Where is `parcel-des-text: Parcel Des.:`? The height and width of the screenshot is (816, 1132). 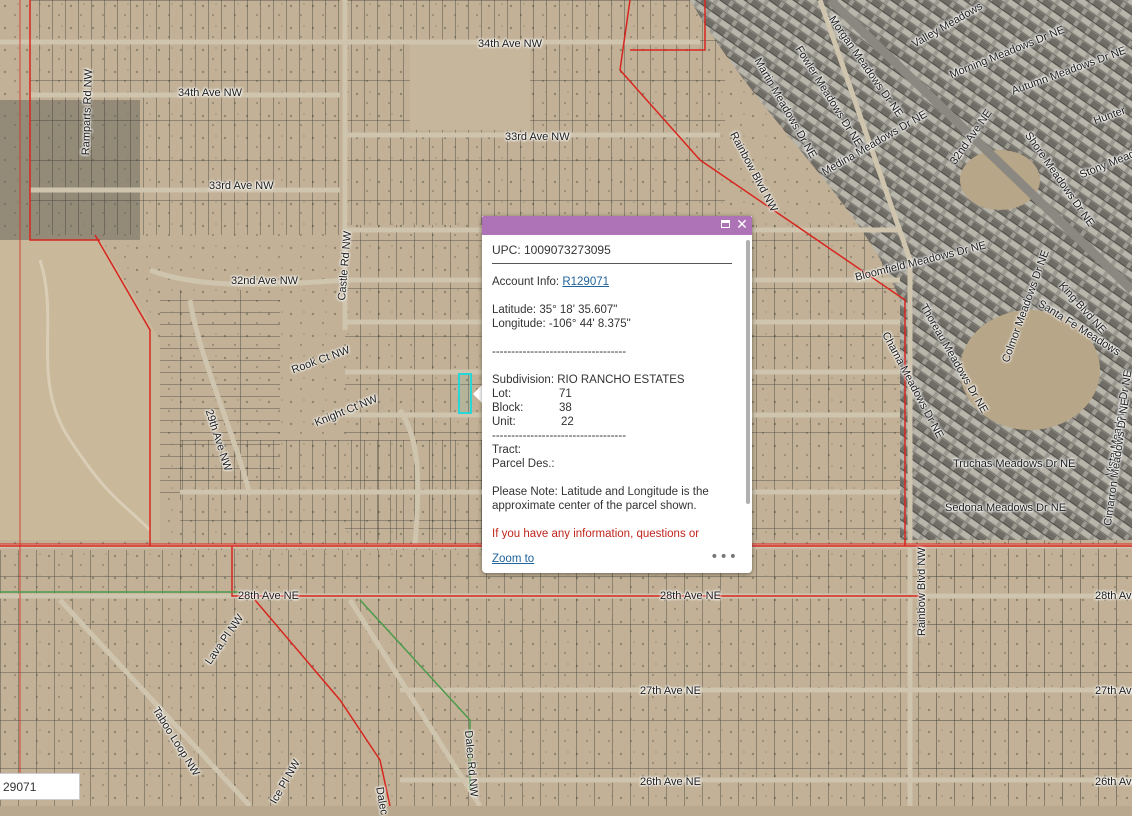
parcel-des-text: Parcel Des.: is located at coordinates (523, 464).